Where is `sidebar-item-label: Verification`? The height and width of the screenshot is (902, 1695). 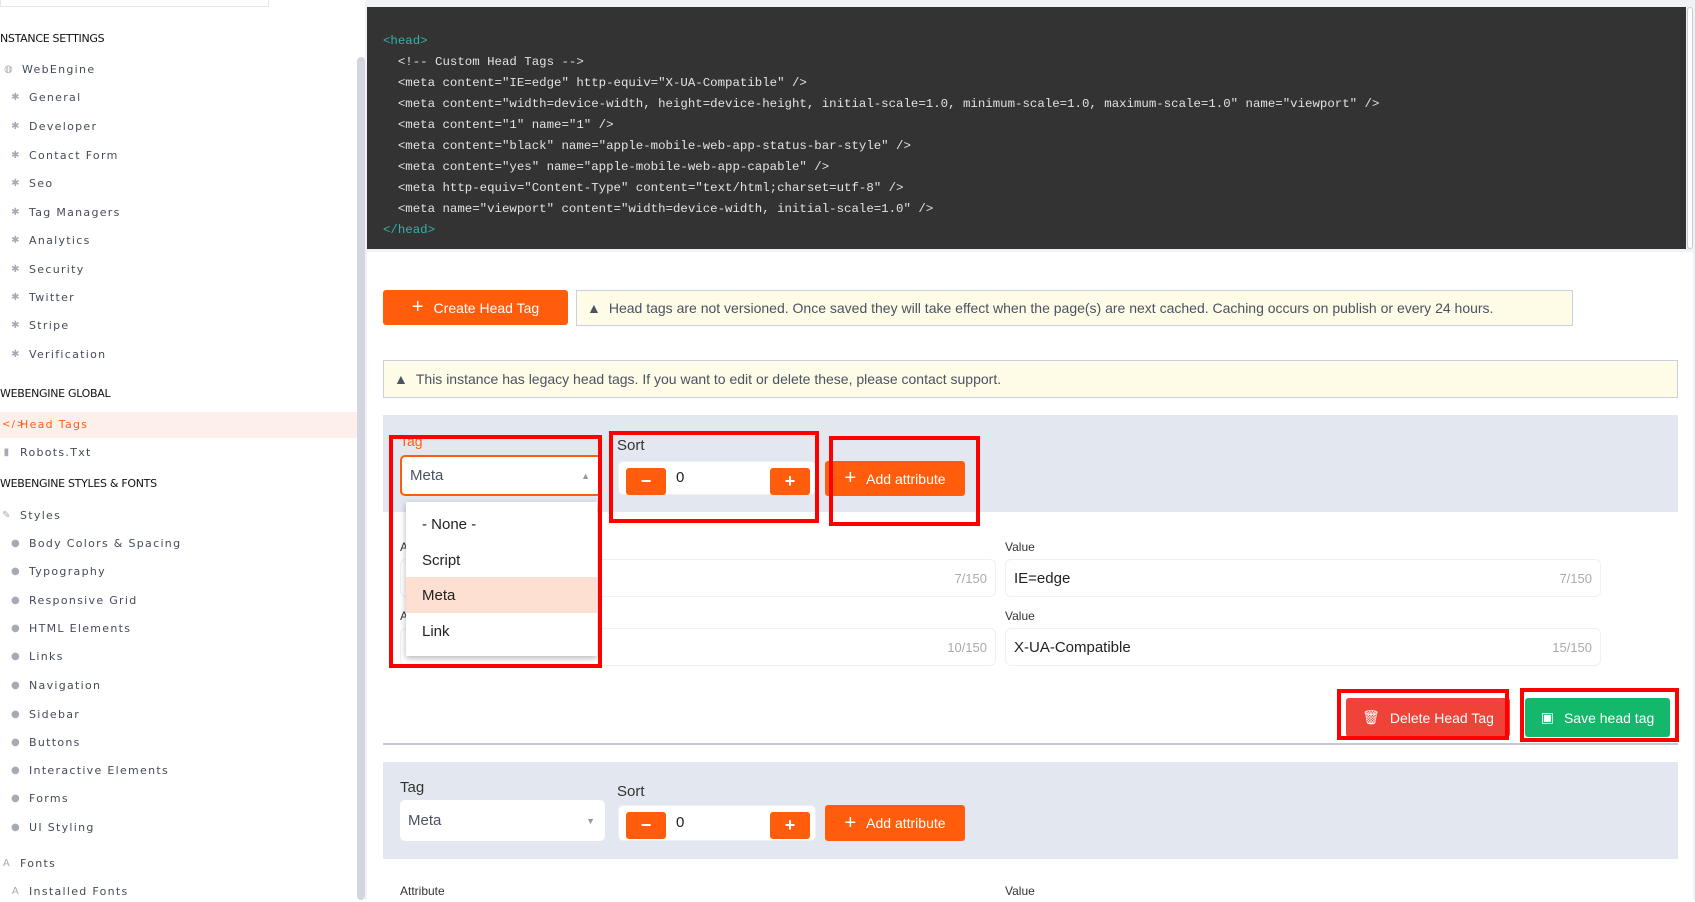 sidebar-item-label: Verification is located at coordinates (68, 354).